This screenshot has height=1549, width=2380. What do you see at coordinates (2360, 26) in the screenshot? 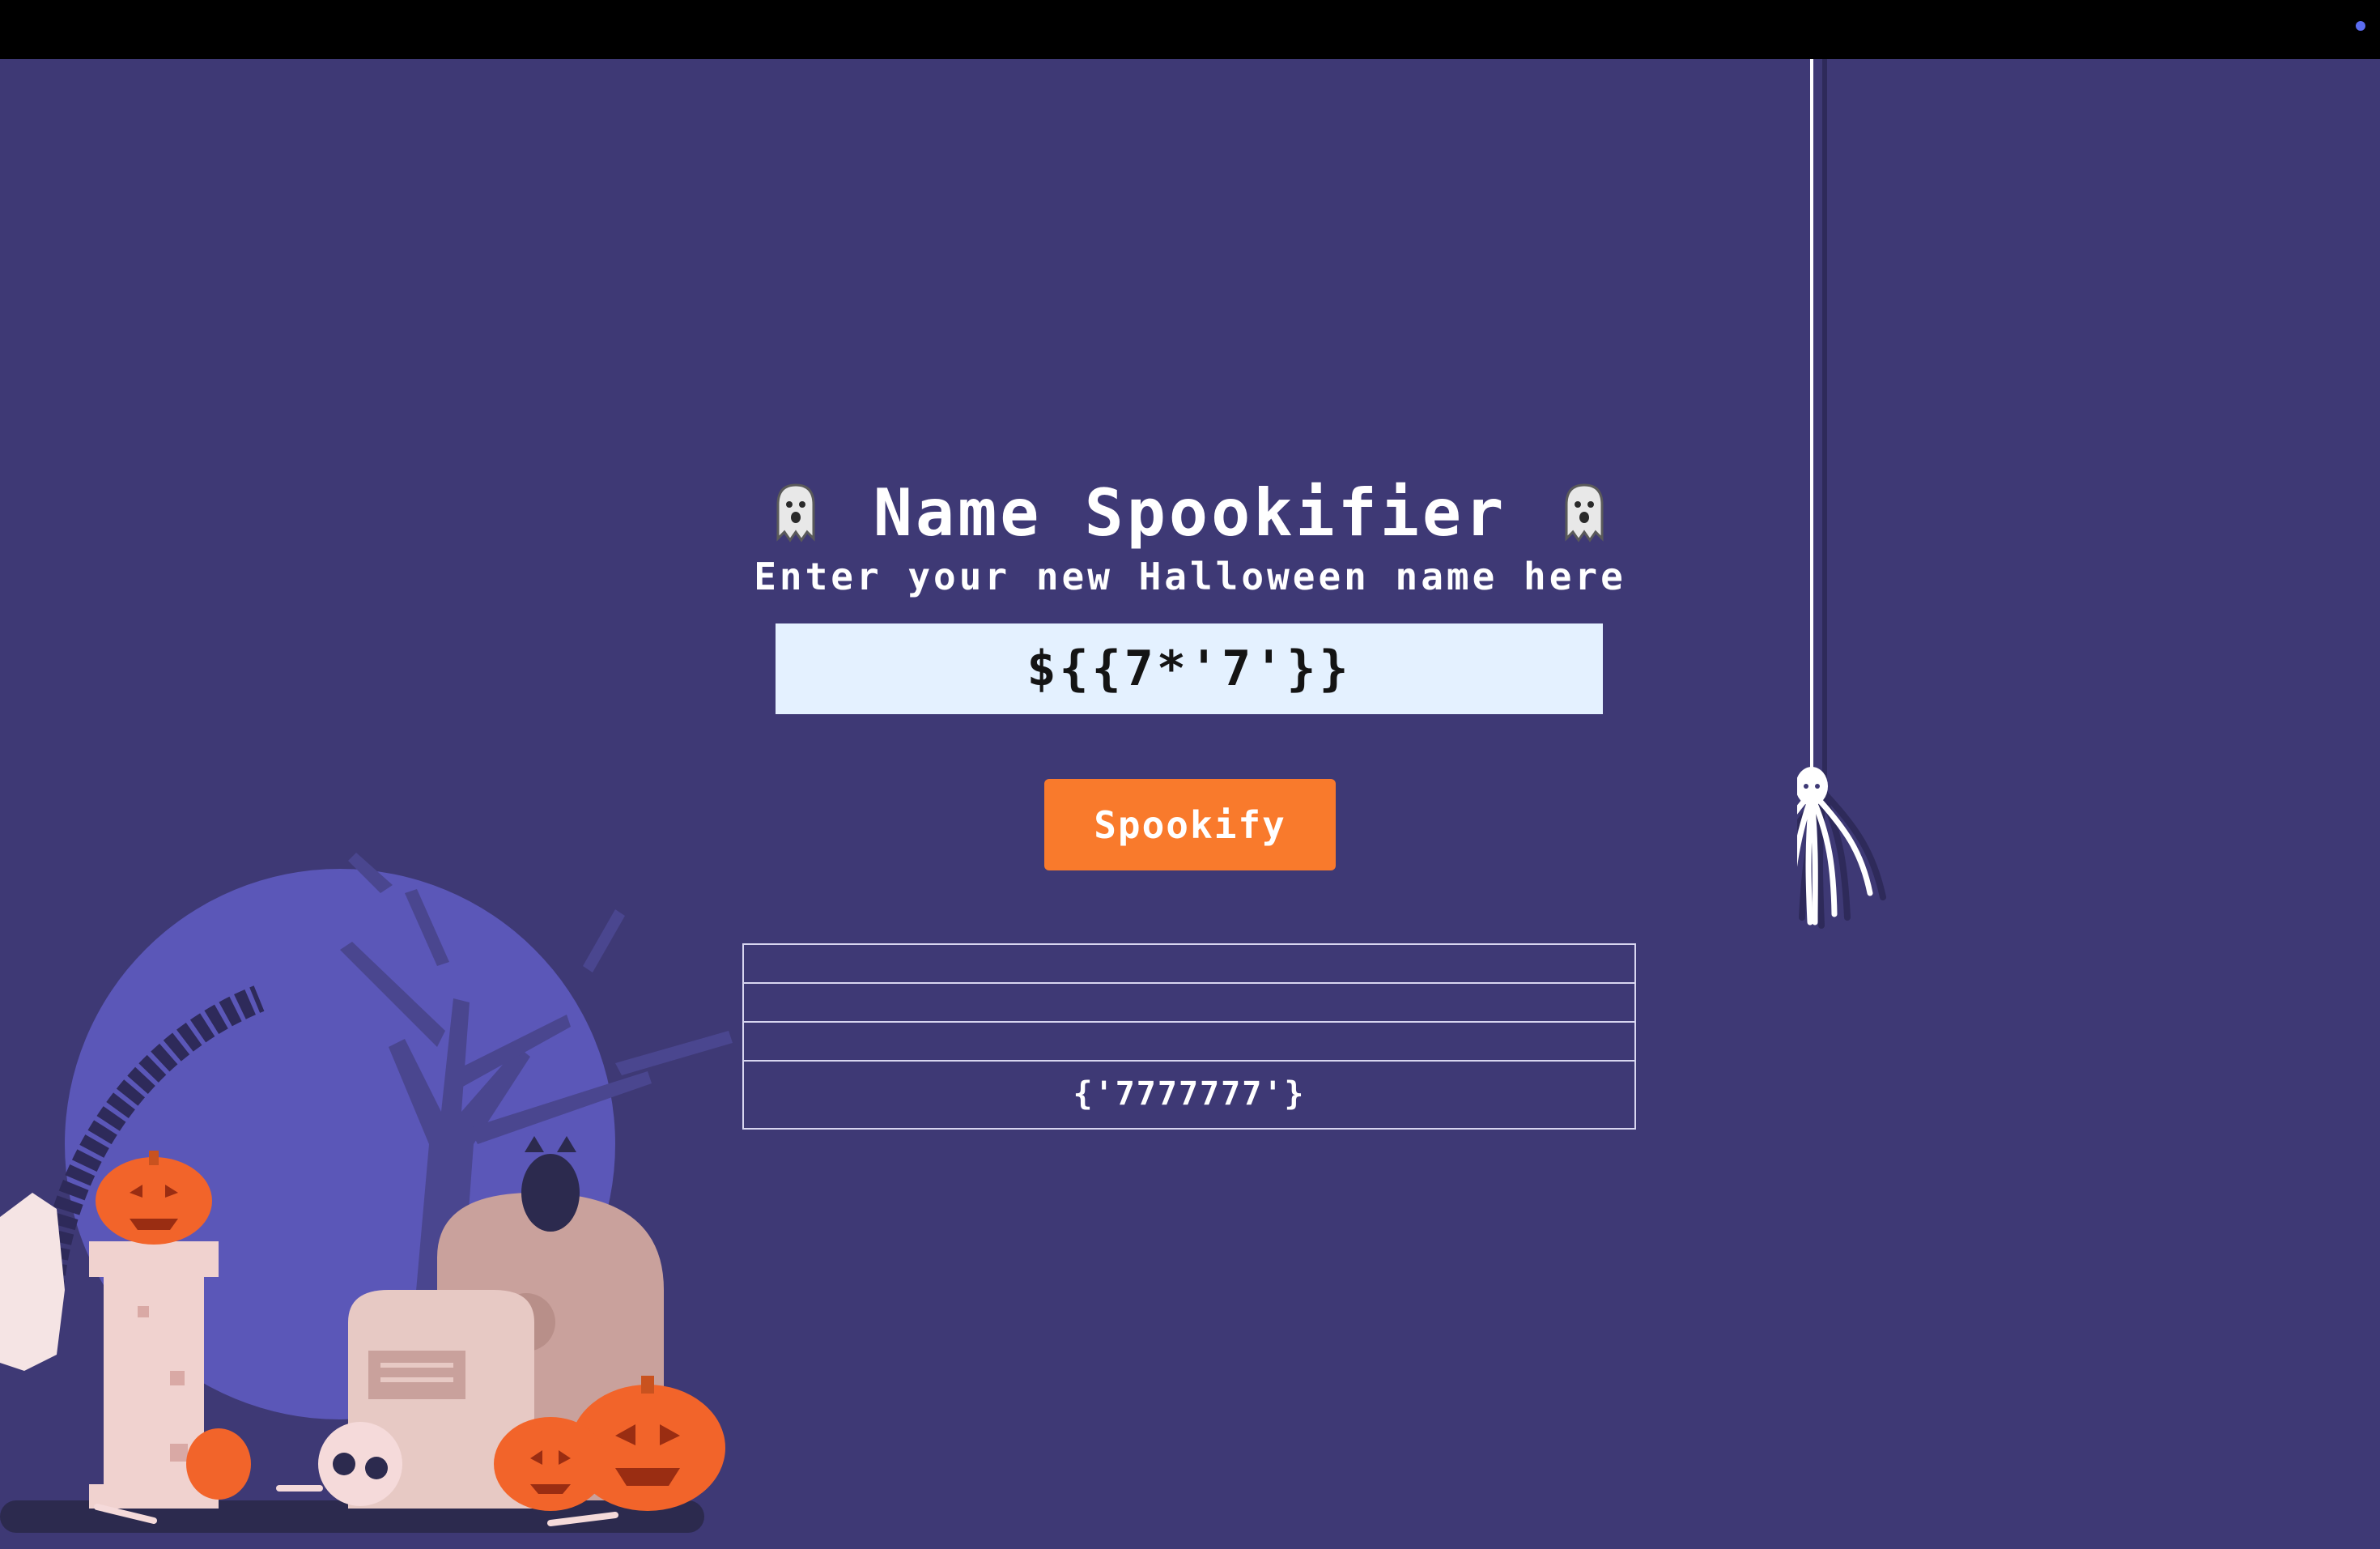
I see `status-dot-icon` at bounding box center [2360, 26].